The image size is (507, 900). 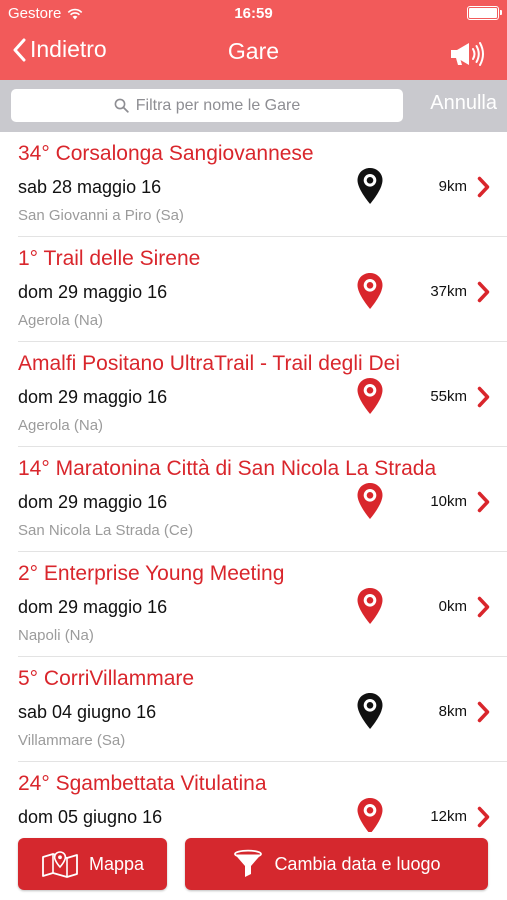 I want to click on search-placeholder: Filtra per nome le Gare, so click(x=218, y=105).